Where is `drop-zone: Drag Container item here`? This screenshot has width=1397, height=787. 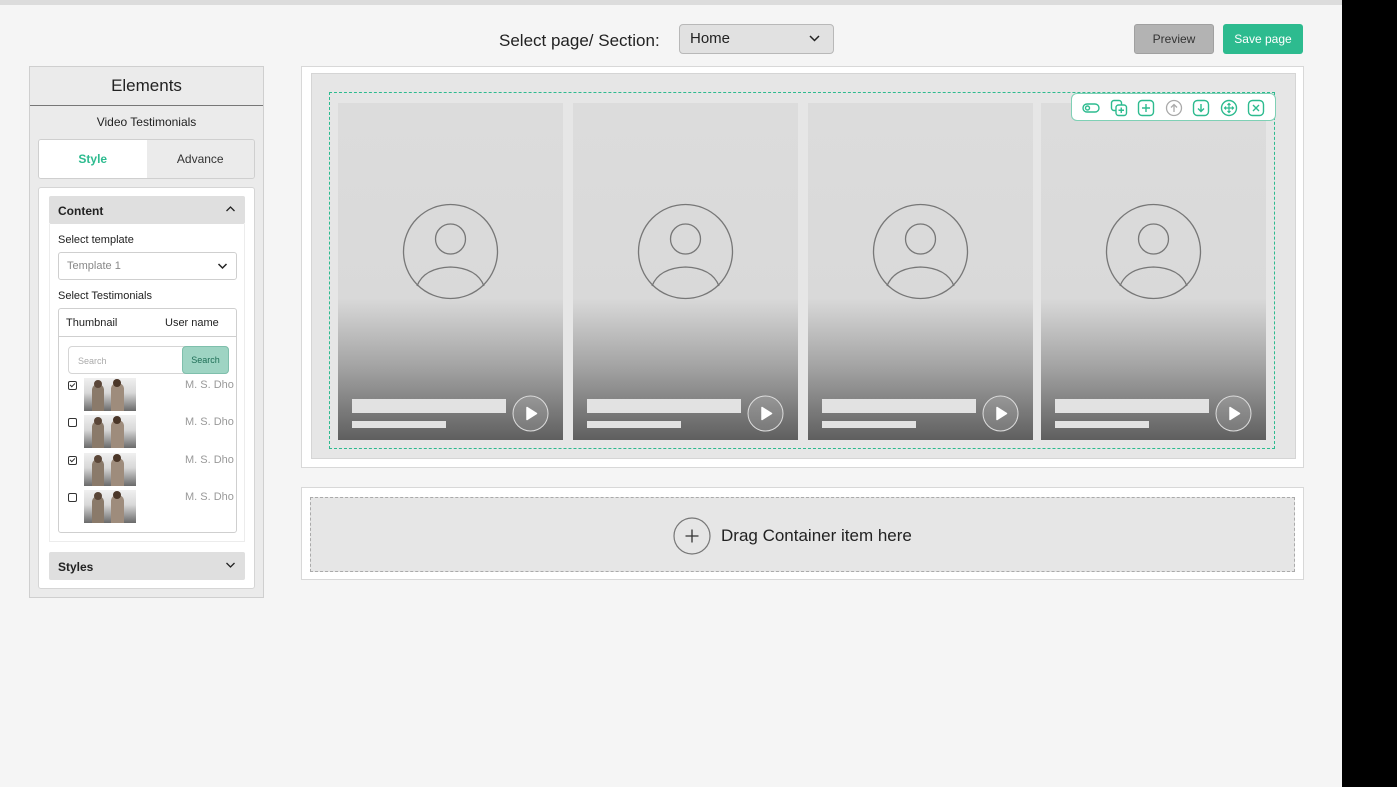
drop-zone: Drag Container item here is located at coordinates (802, 534).